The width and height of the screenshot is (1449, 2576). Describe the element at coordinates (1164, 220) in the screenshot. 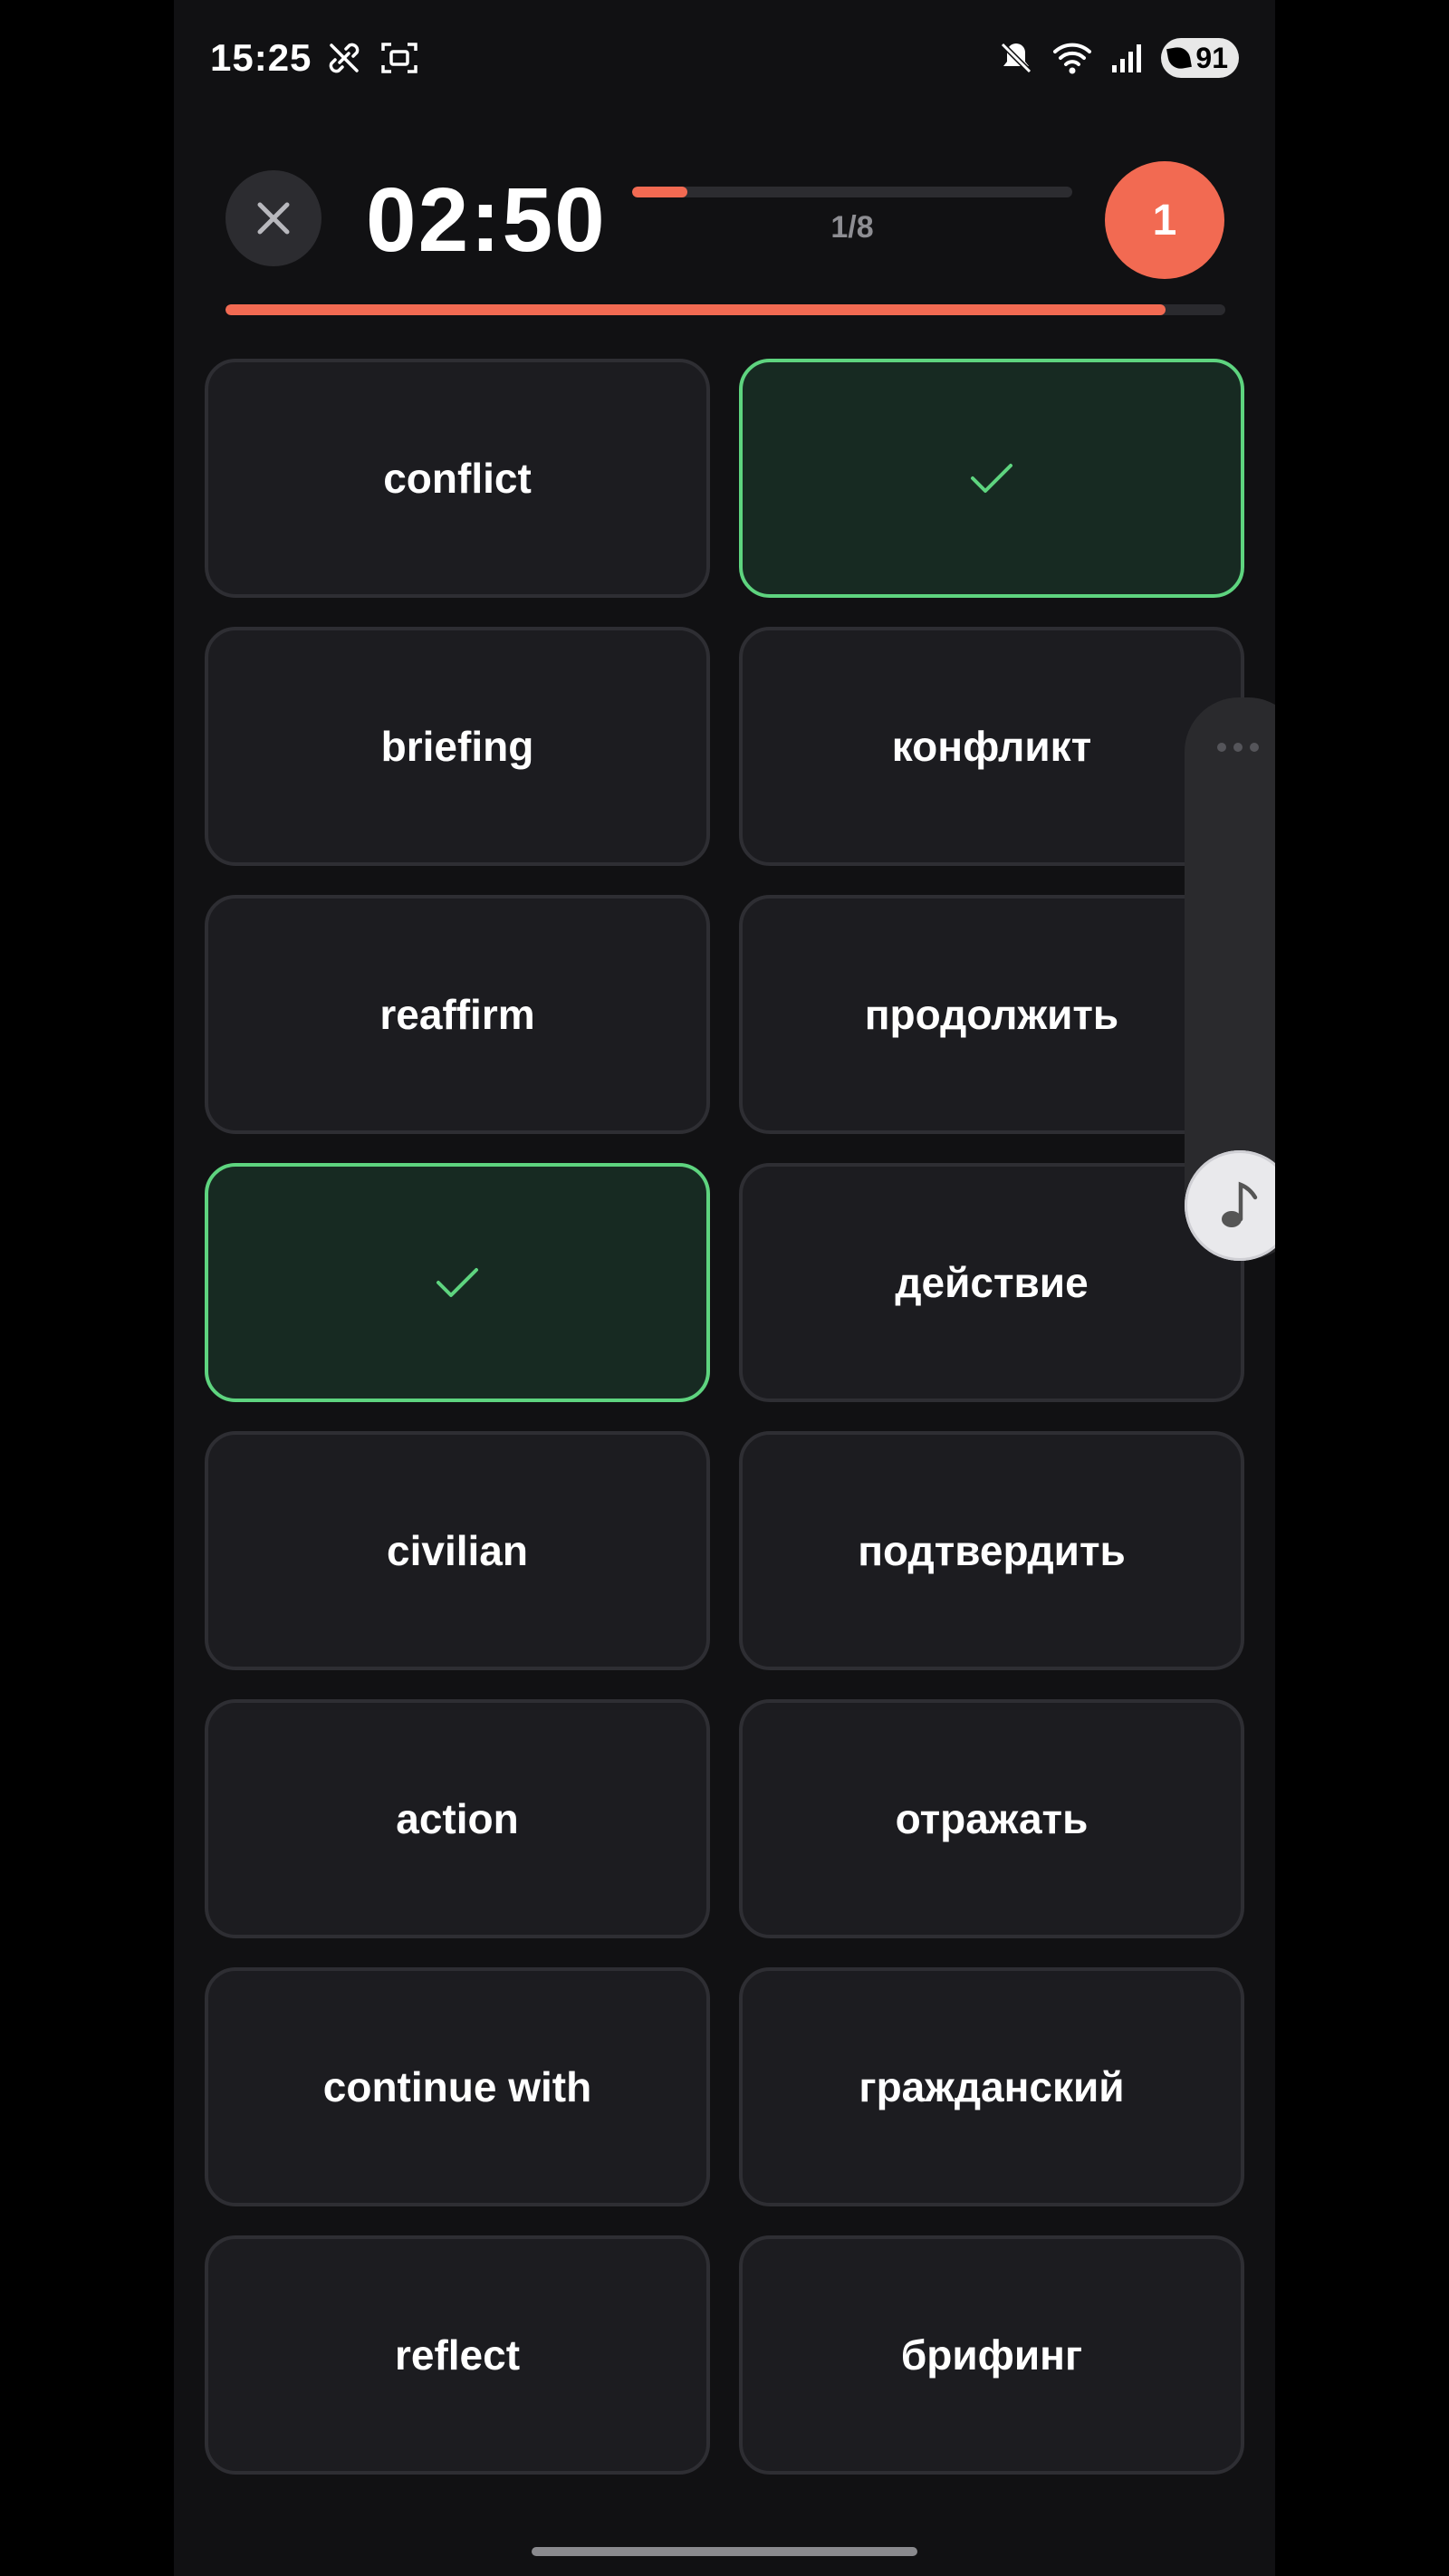

I see `score-badge: 1` at that location.